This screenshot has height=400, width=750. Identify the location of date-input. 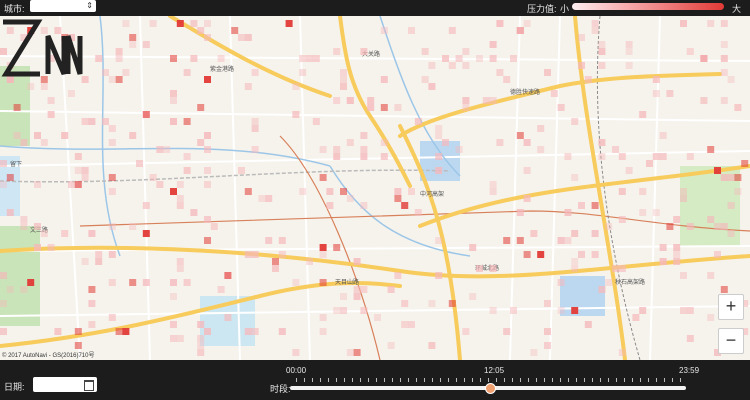
(65, 384).